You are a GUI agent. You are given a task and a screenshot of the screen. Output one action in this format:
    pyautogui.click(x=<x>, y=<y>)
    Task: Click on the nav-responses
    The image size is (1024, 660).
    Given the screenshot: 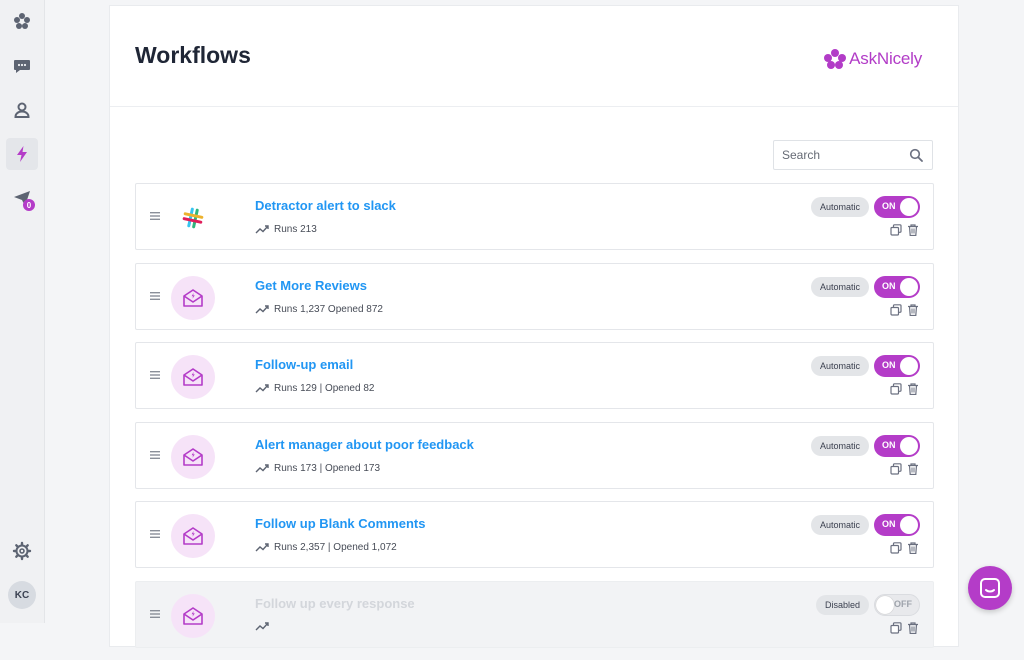 What is the action you would take?
    pyautogui.click(x=22, y=66)
    